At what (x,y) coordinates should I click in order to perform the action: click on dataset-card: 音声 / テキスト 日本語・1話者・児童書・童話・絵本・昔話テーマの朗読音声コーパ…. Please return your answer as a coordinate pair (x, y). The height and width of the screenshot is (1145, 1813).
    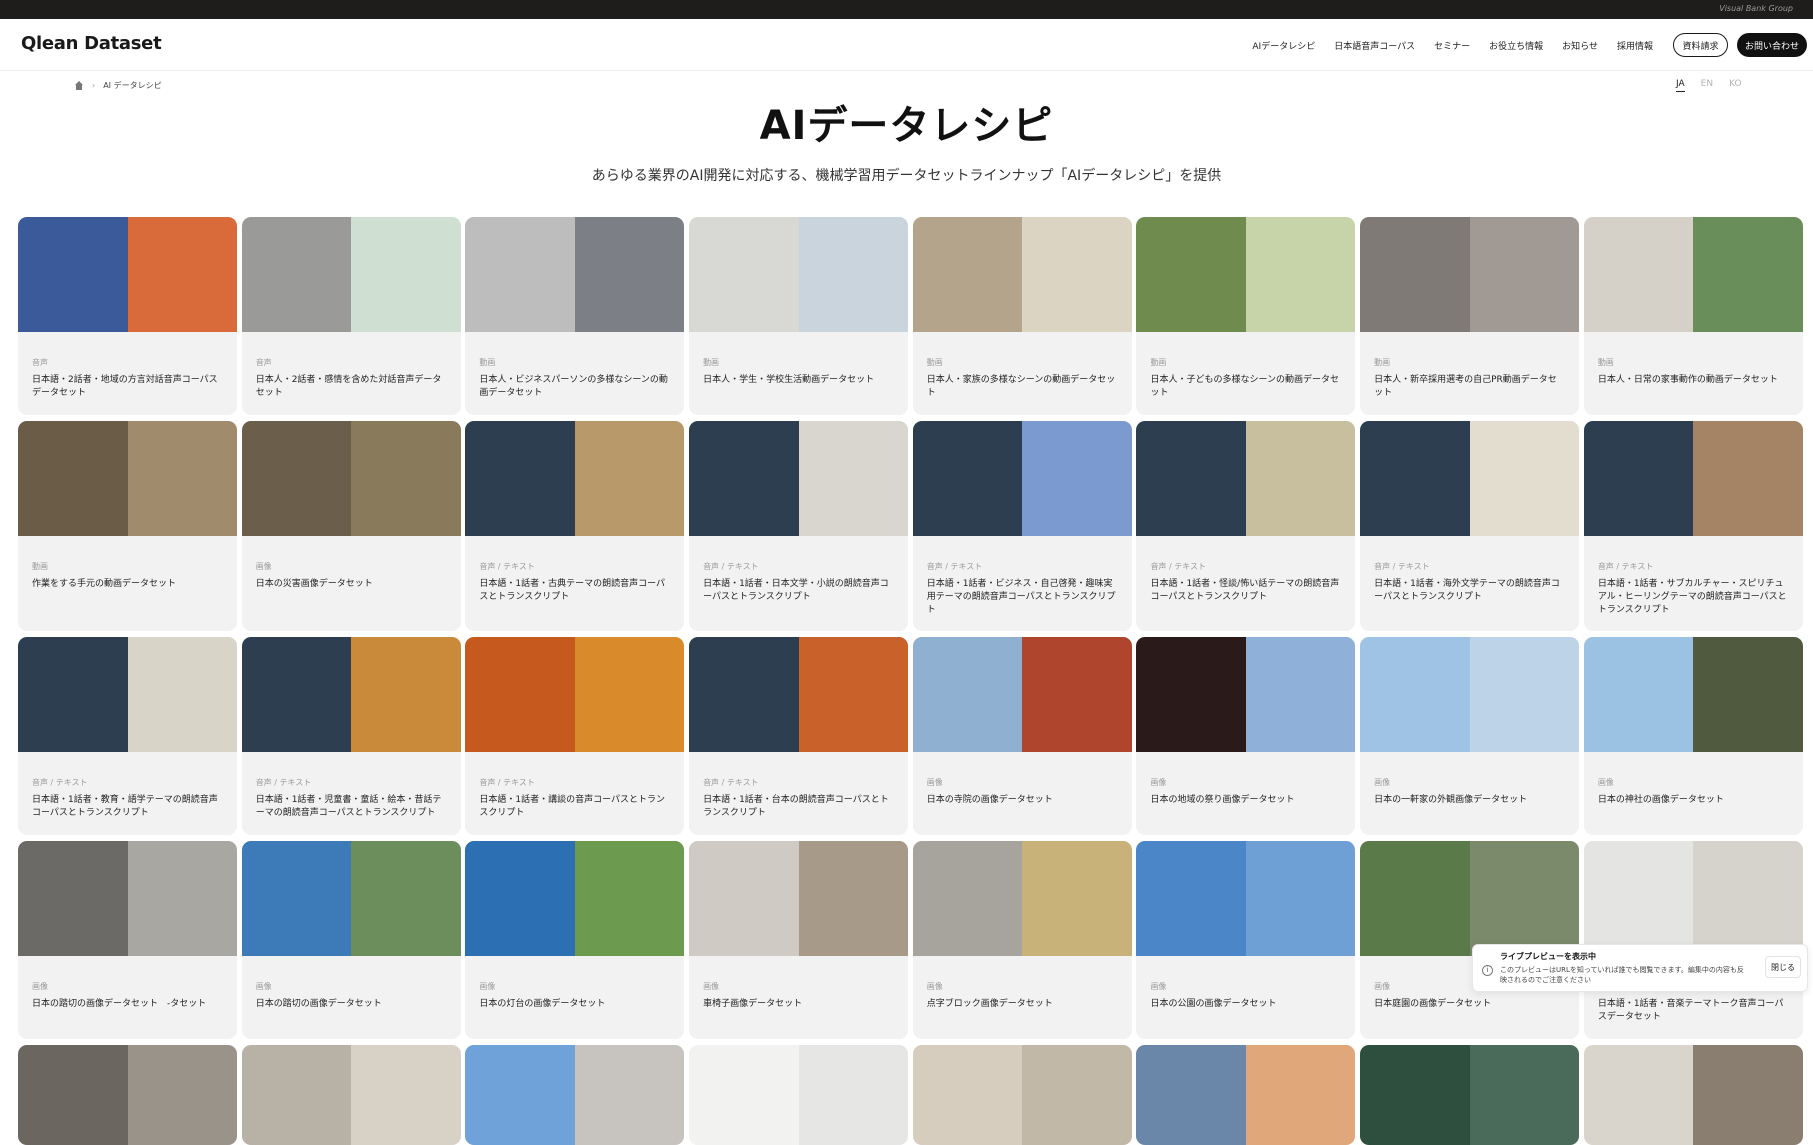
    Looking at the image, I should click on (351, 736).